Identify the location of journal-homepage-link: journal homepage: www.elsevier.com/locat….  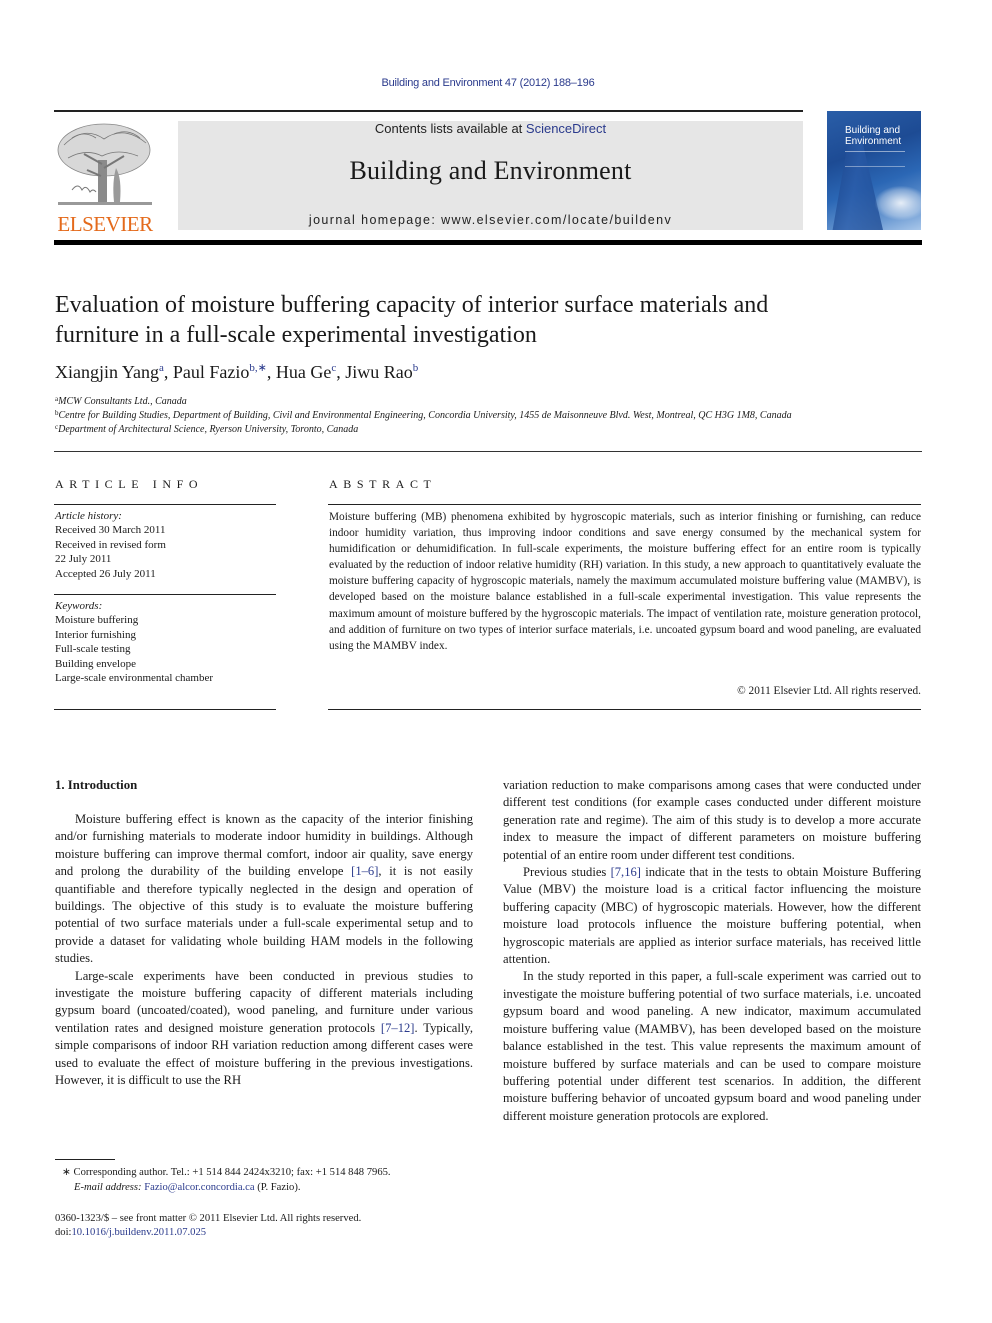
(490, 220).